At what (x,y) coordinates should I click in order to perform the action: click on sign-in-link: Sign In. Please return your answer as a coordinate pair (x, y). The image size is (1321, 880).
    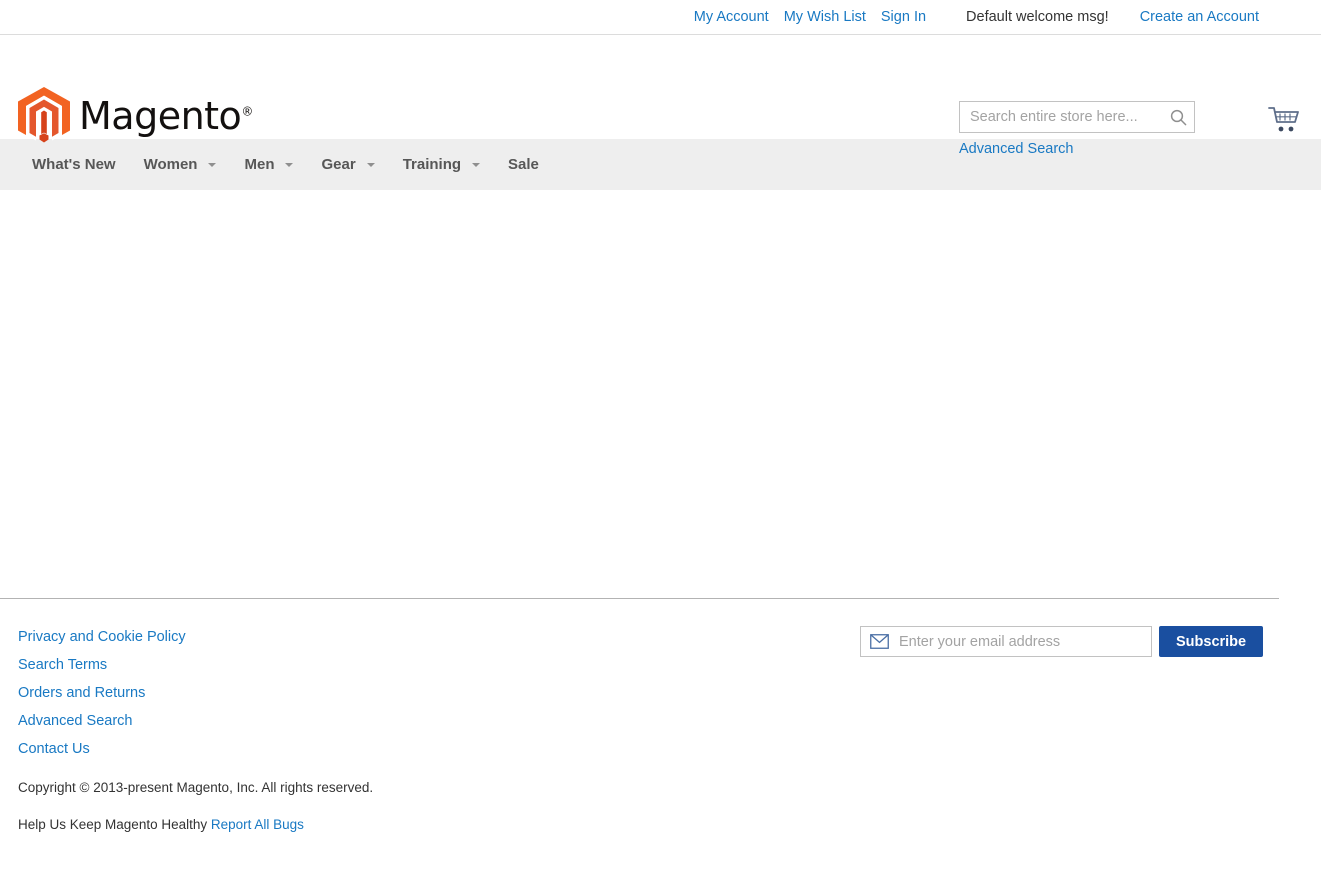
    Looking at the image, I should click on (903, 17).